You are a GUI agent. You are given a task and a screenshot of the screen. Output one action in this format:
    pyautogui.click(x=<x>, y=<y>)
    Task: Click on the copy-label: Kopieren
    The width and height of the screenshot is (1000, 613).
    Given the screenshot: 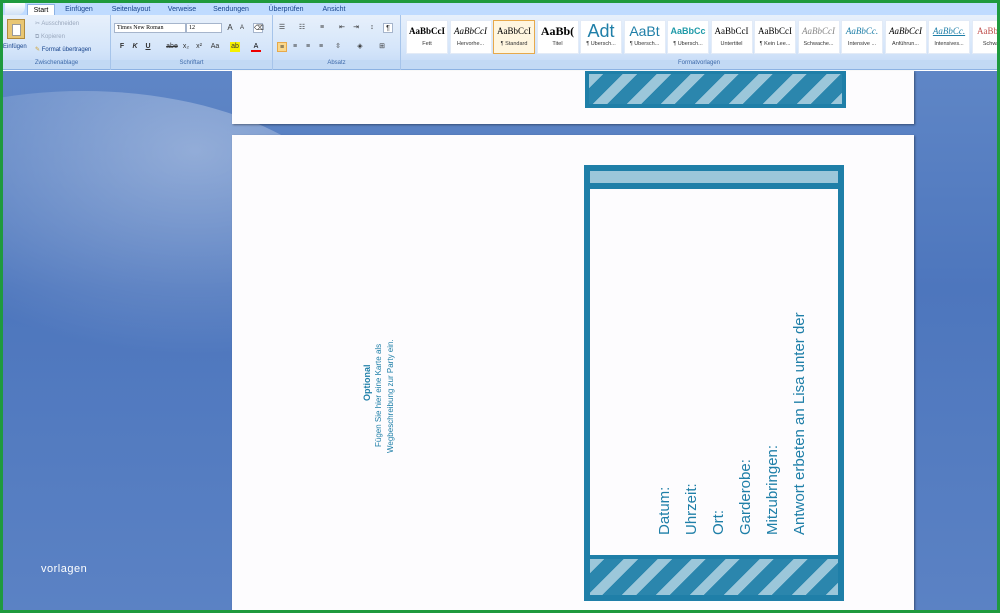 What is the action you would take?
    pyautogui.click(x=52, y=37)
    